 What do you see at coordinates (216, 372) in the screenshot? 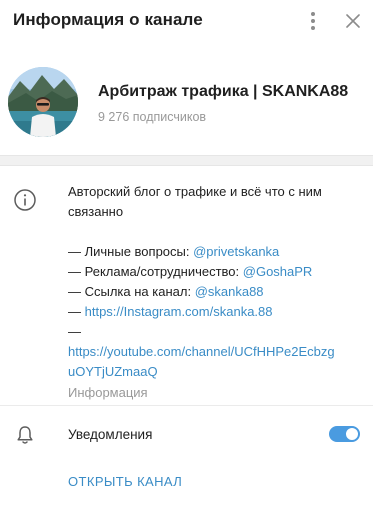
I see `youtube-link-continued: uOYTjUZmaaQ` at bounding box center [216, 372].